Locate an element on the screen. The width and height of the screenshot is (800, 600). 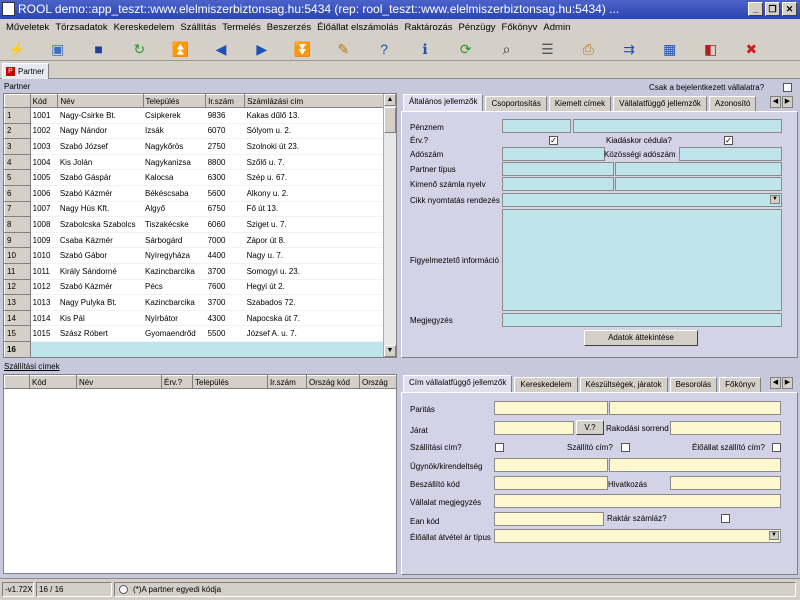
table-cell: 7000 is located at coordinates (225, 240).